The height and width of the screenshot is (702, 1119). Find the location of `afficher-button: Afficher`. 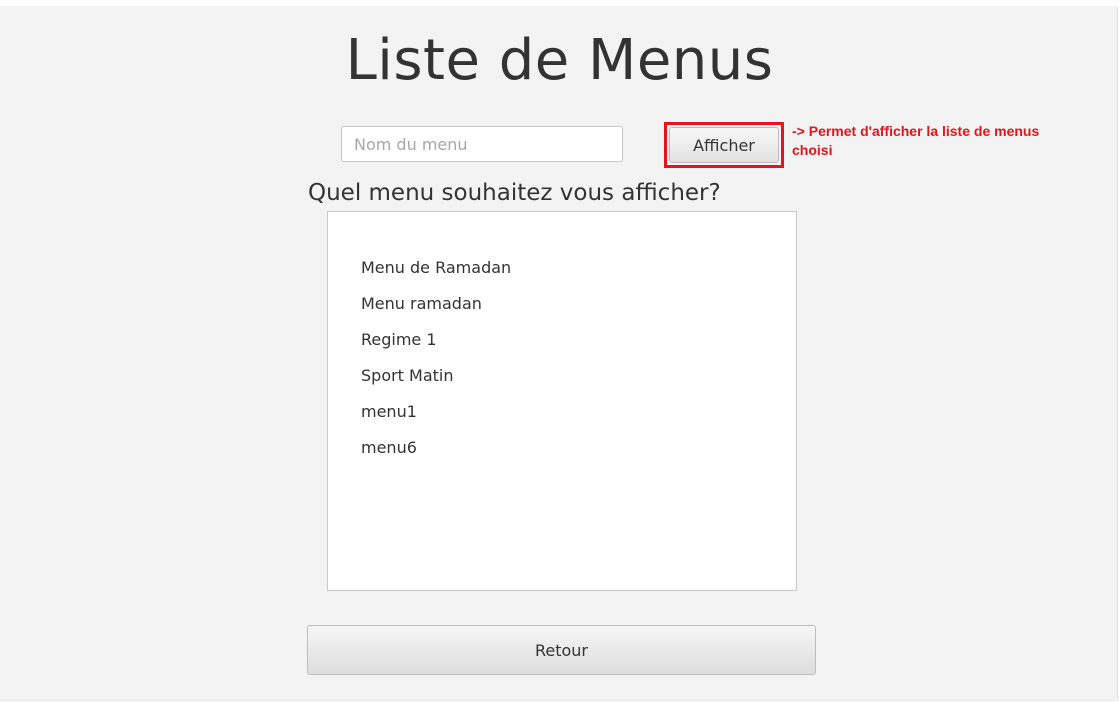

afficher-button: Afficher is located at coordinates (724, 145).